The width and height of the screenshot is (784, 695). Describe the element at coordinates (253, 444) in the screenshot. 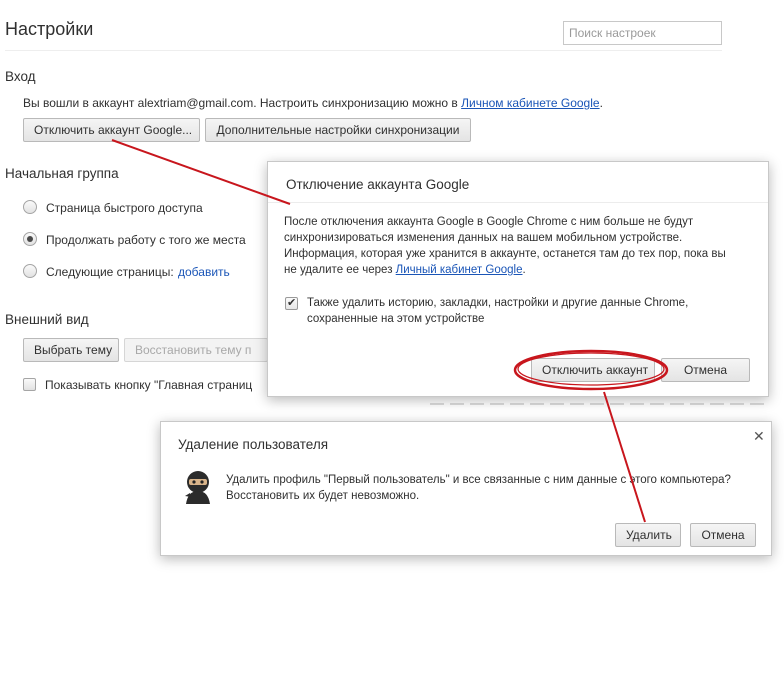

I see `dialog-title: Удаление пользователя` at that location.